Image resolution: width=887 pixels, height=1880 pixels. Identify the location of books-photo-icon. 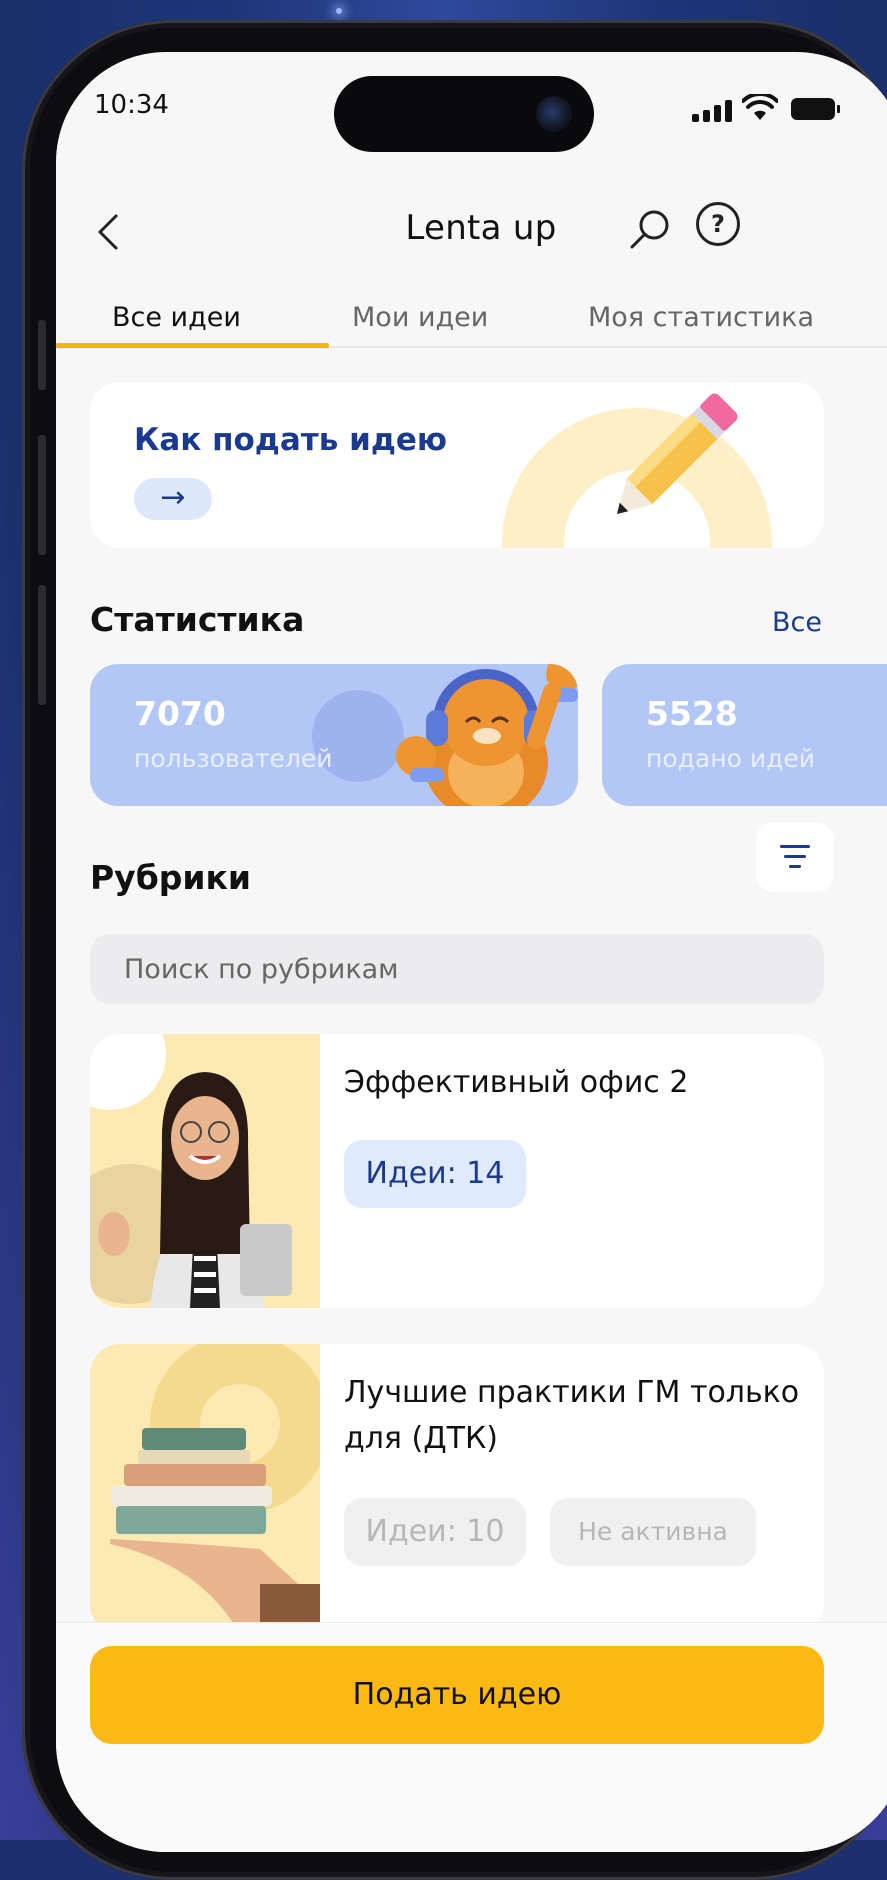
(215, 1489).